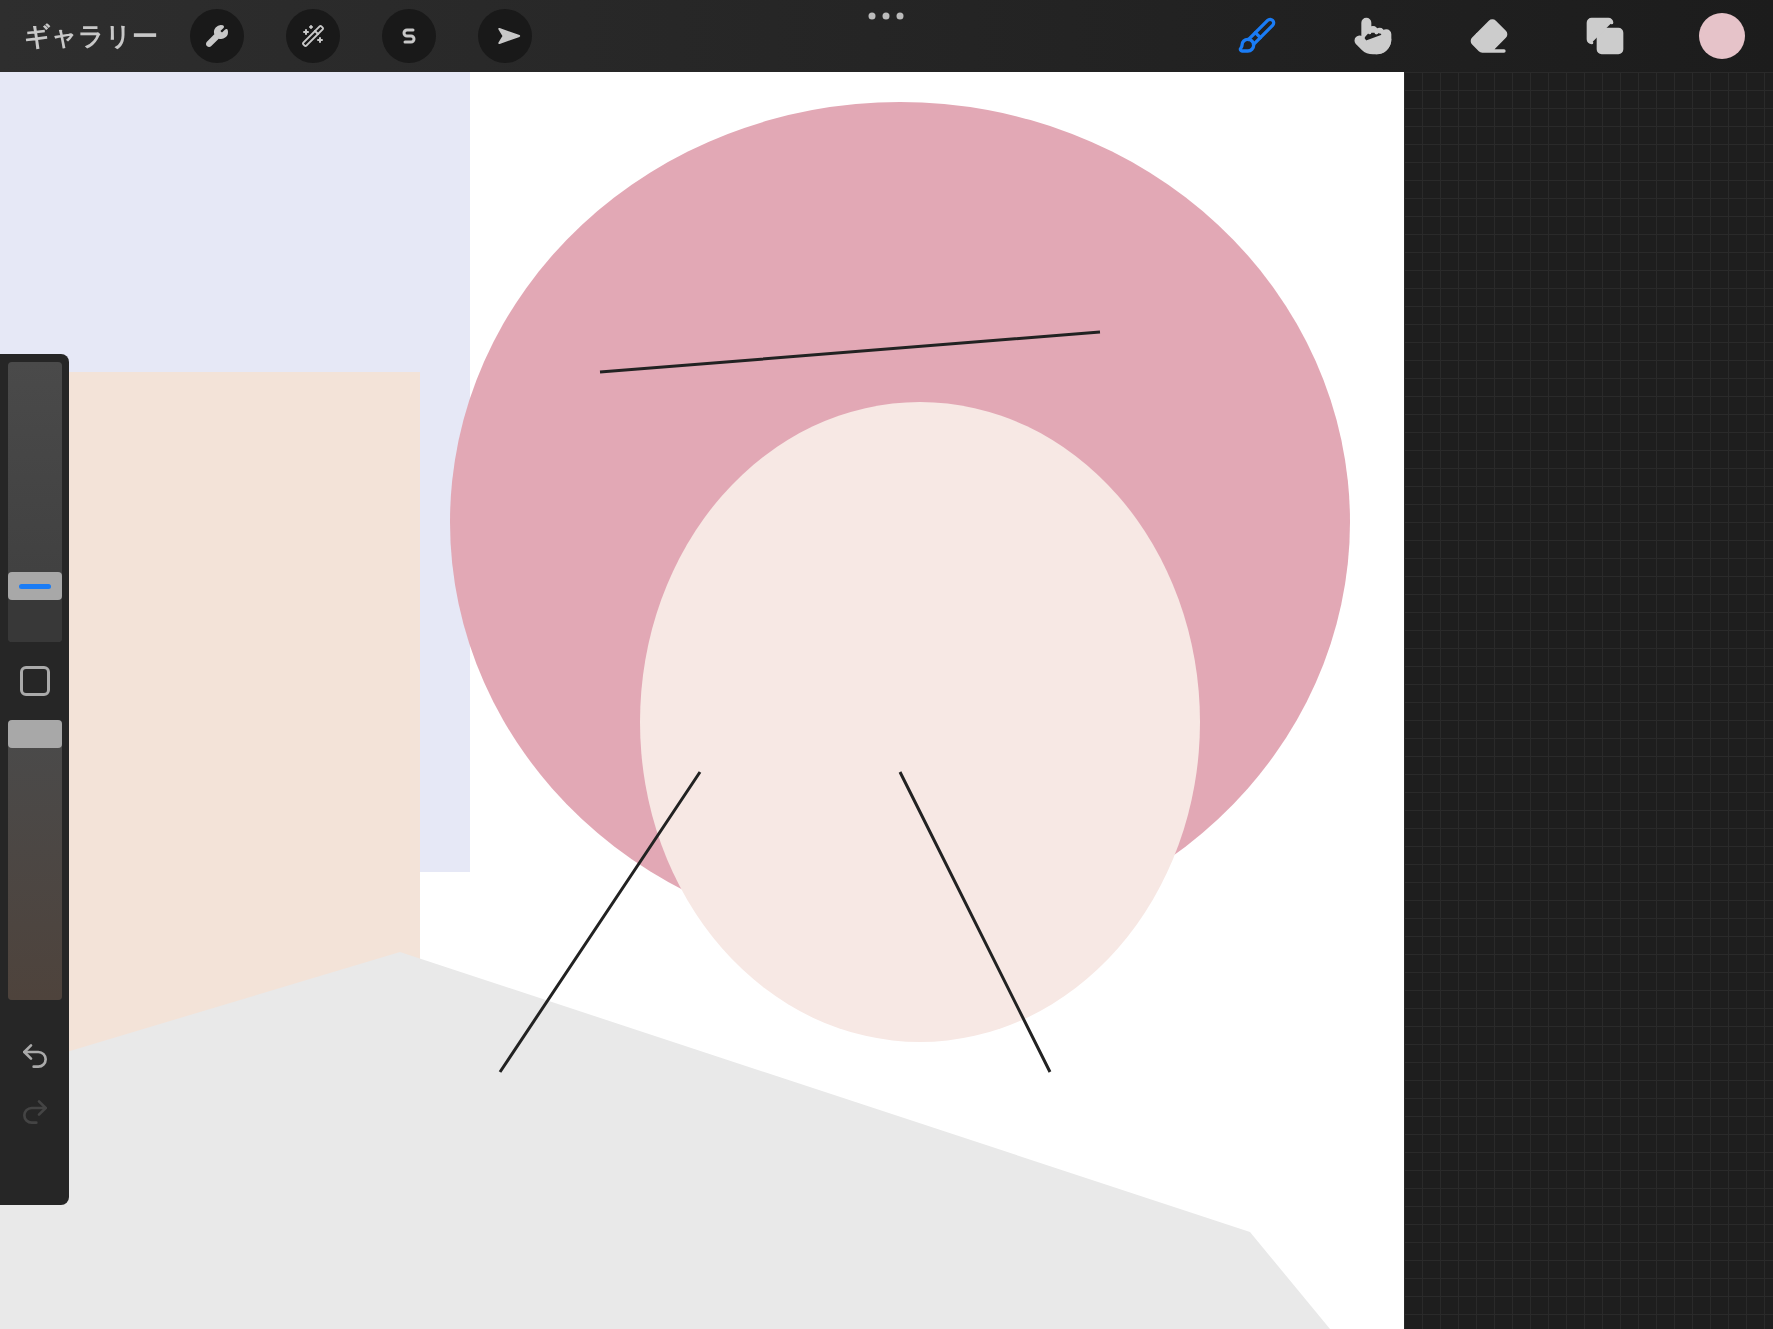  Describe the element at coordinates (34, 502) in the screenshot. I see `brush-size-slider` at that location.